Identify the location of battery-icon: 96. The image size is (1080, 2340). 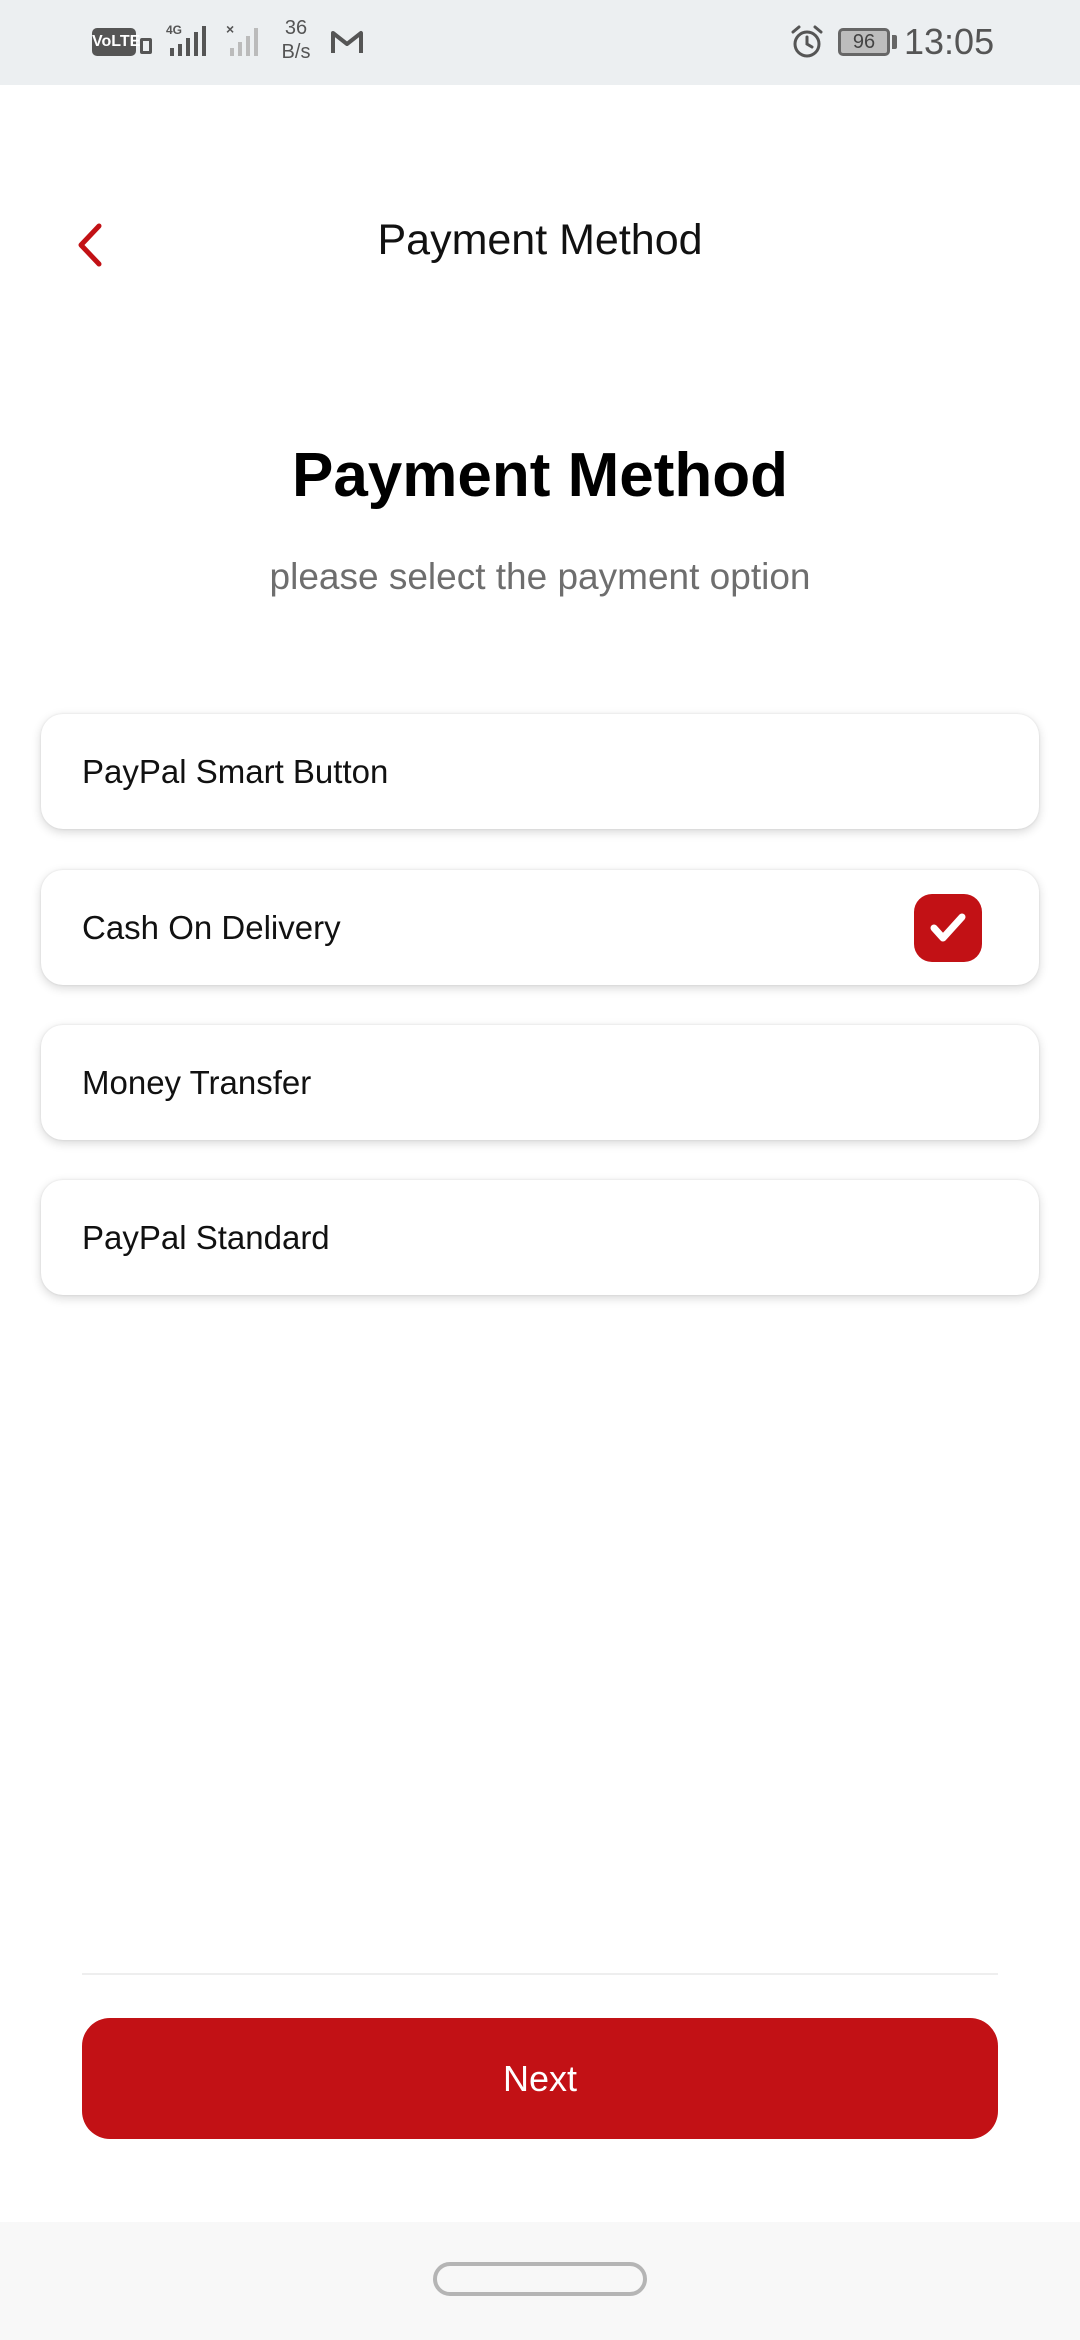
(864, 42).